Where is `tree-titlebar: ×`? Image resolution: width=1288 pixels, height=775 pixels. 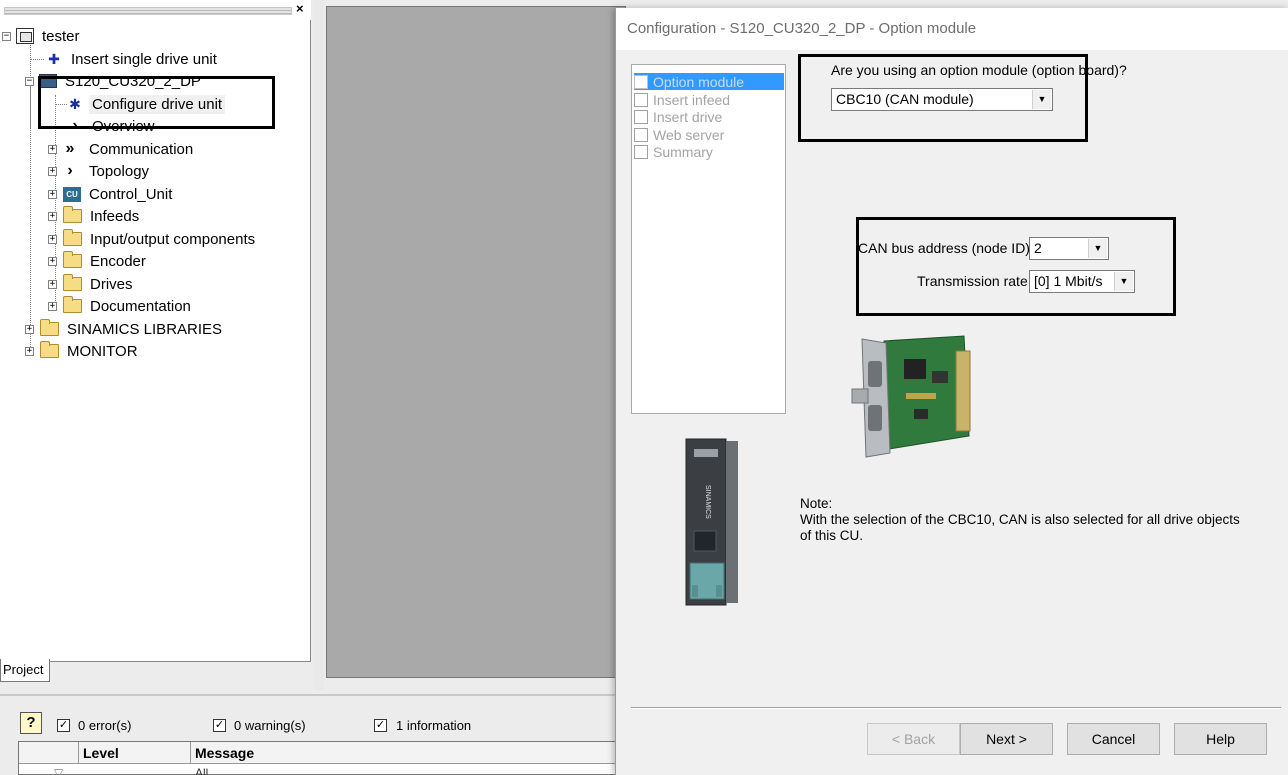 tree-titlebar: × is located at coordinates (155, 10).